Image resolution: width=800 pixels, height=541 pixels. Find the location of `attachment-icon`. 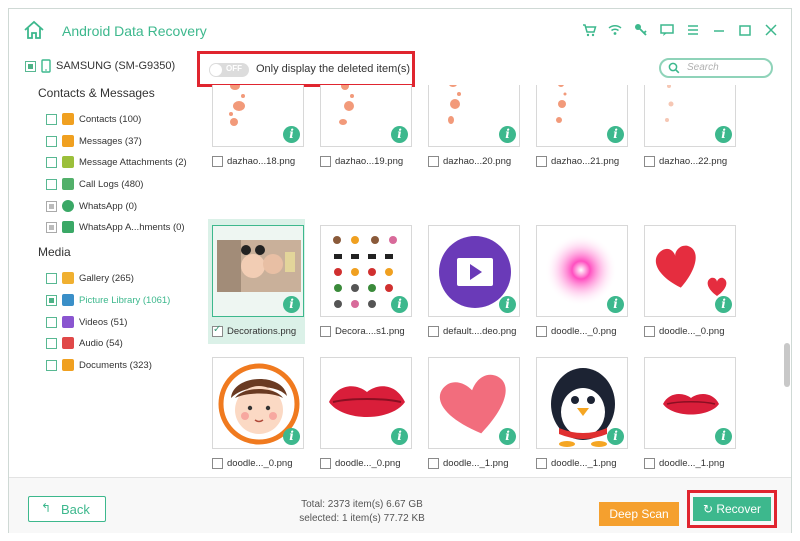

attachment-icon is located at coordinates (68, 162).